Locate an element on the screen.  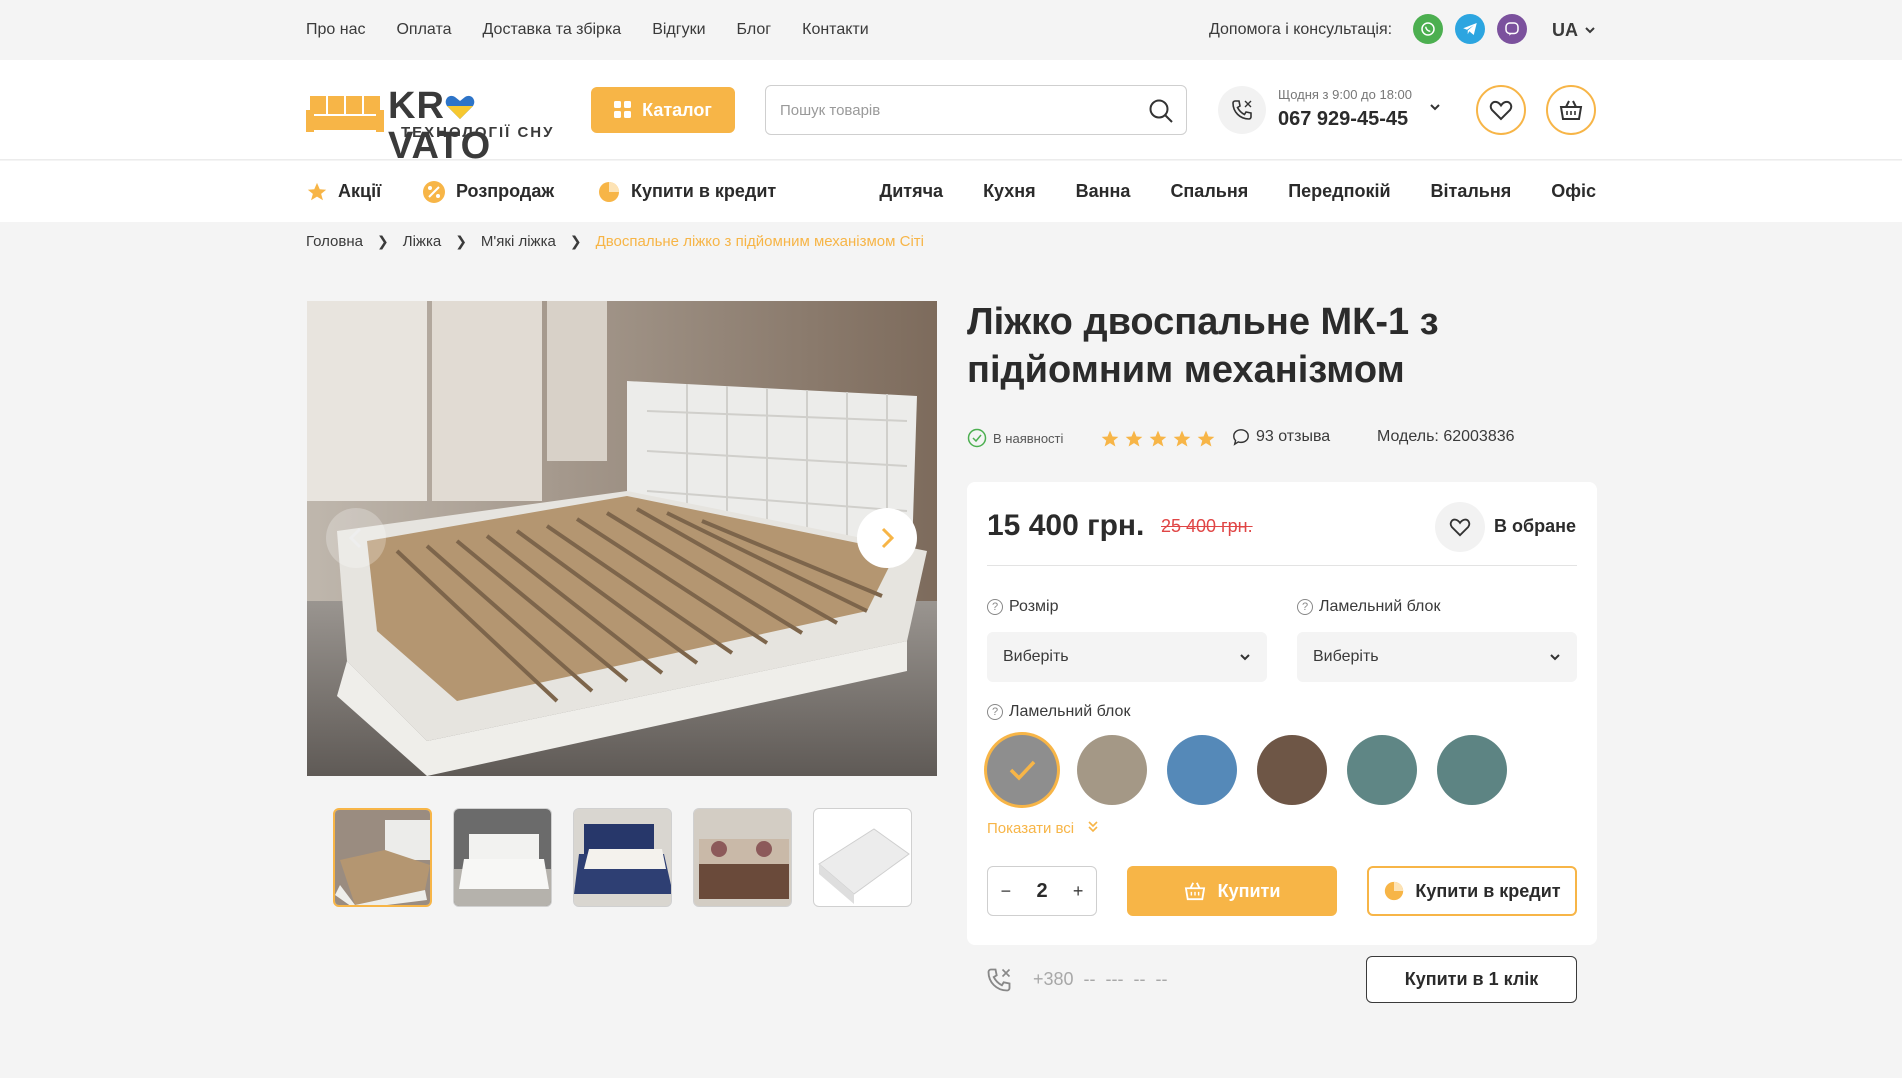
whatsapp-icon is located at coordinates (1428, 29).